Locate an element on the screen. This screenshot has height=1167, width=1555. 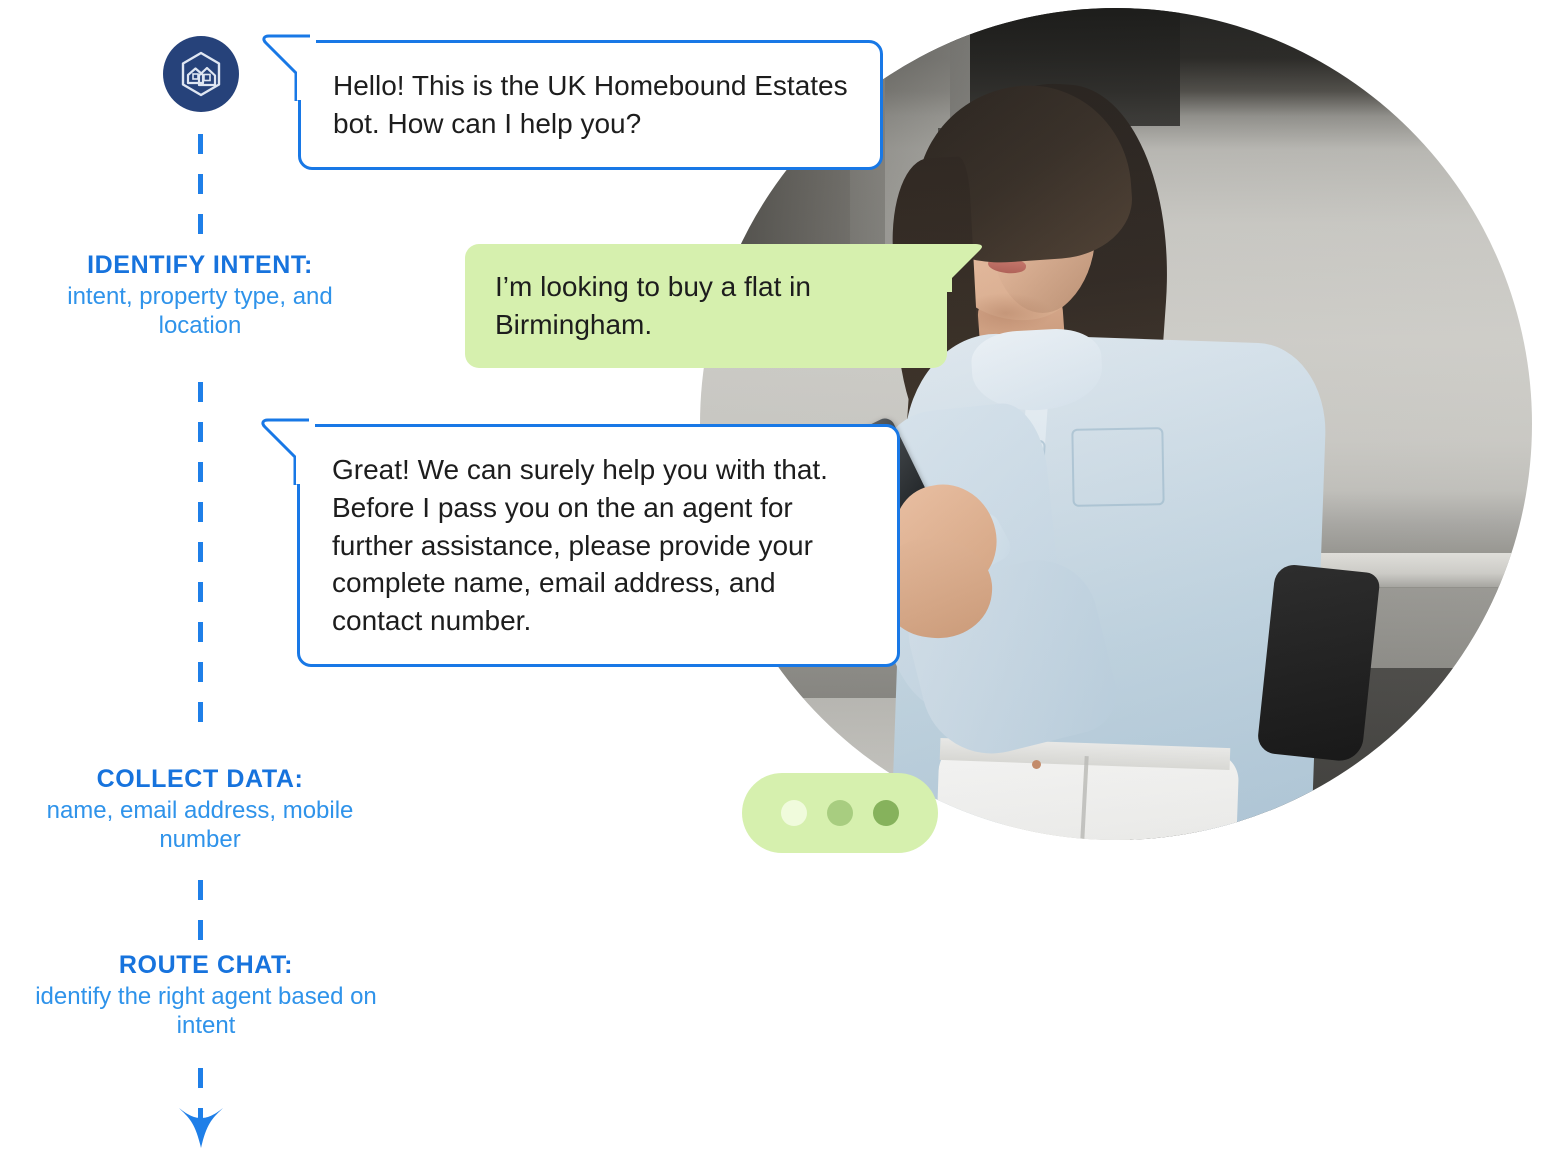
chat-message-user-intent: I’m looking to buy a flat in Birmingham. is located at coordinates (706, 306).